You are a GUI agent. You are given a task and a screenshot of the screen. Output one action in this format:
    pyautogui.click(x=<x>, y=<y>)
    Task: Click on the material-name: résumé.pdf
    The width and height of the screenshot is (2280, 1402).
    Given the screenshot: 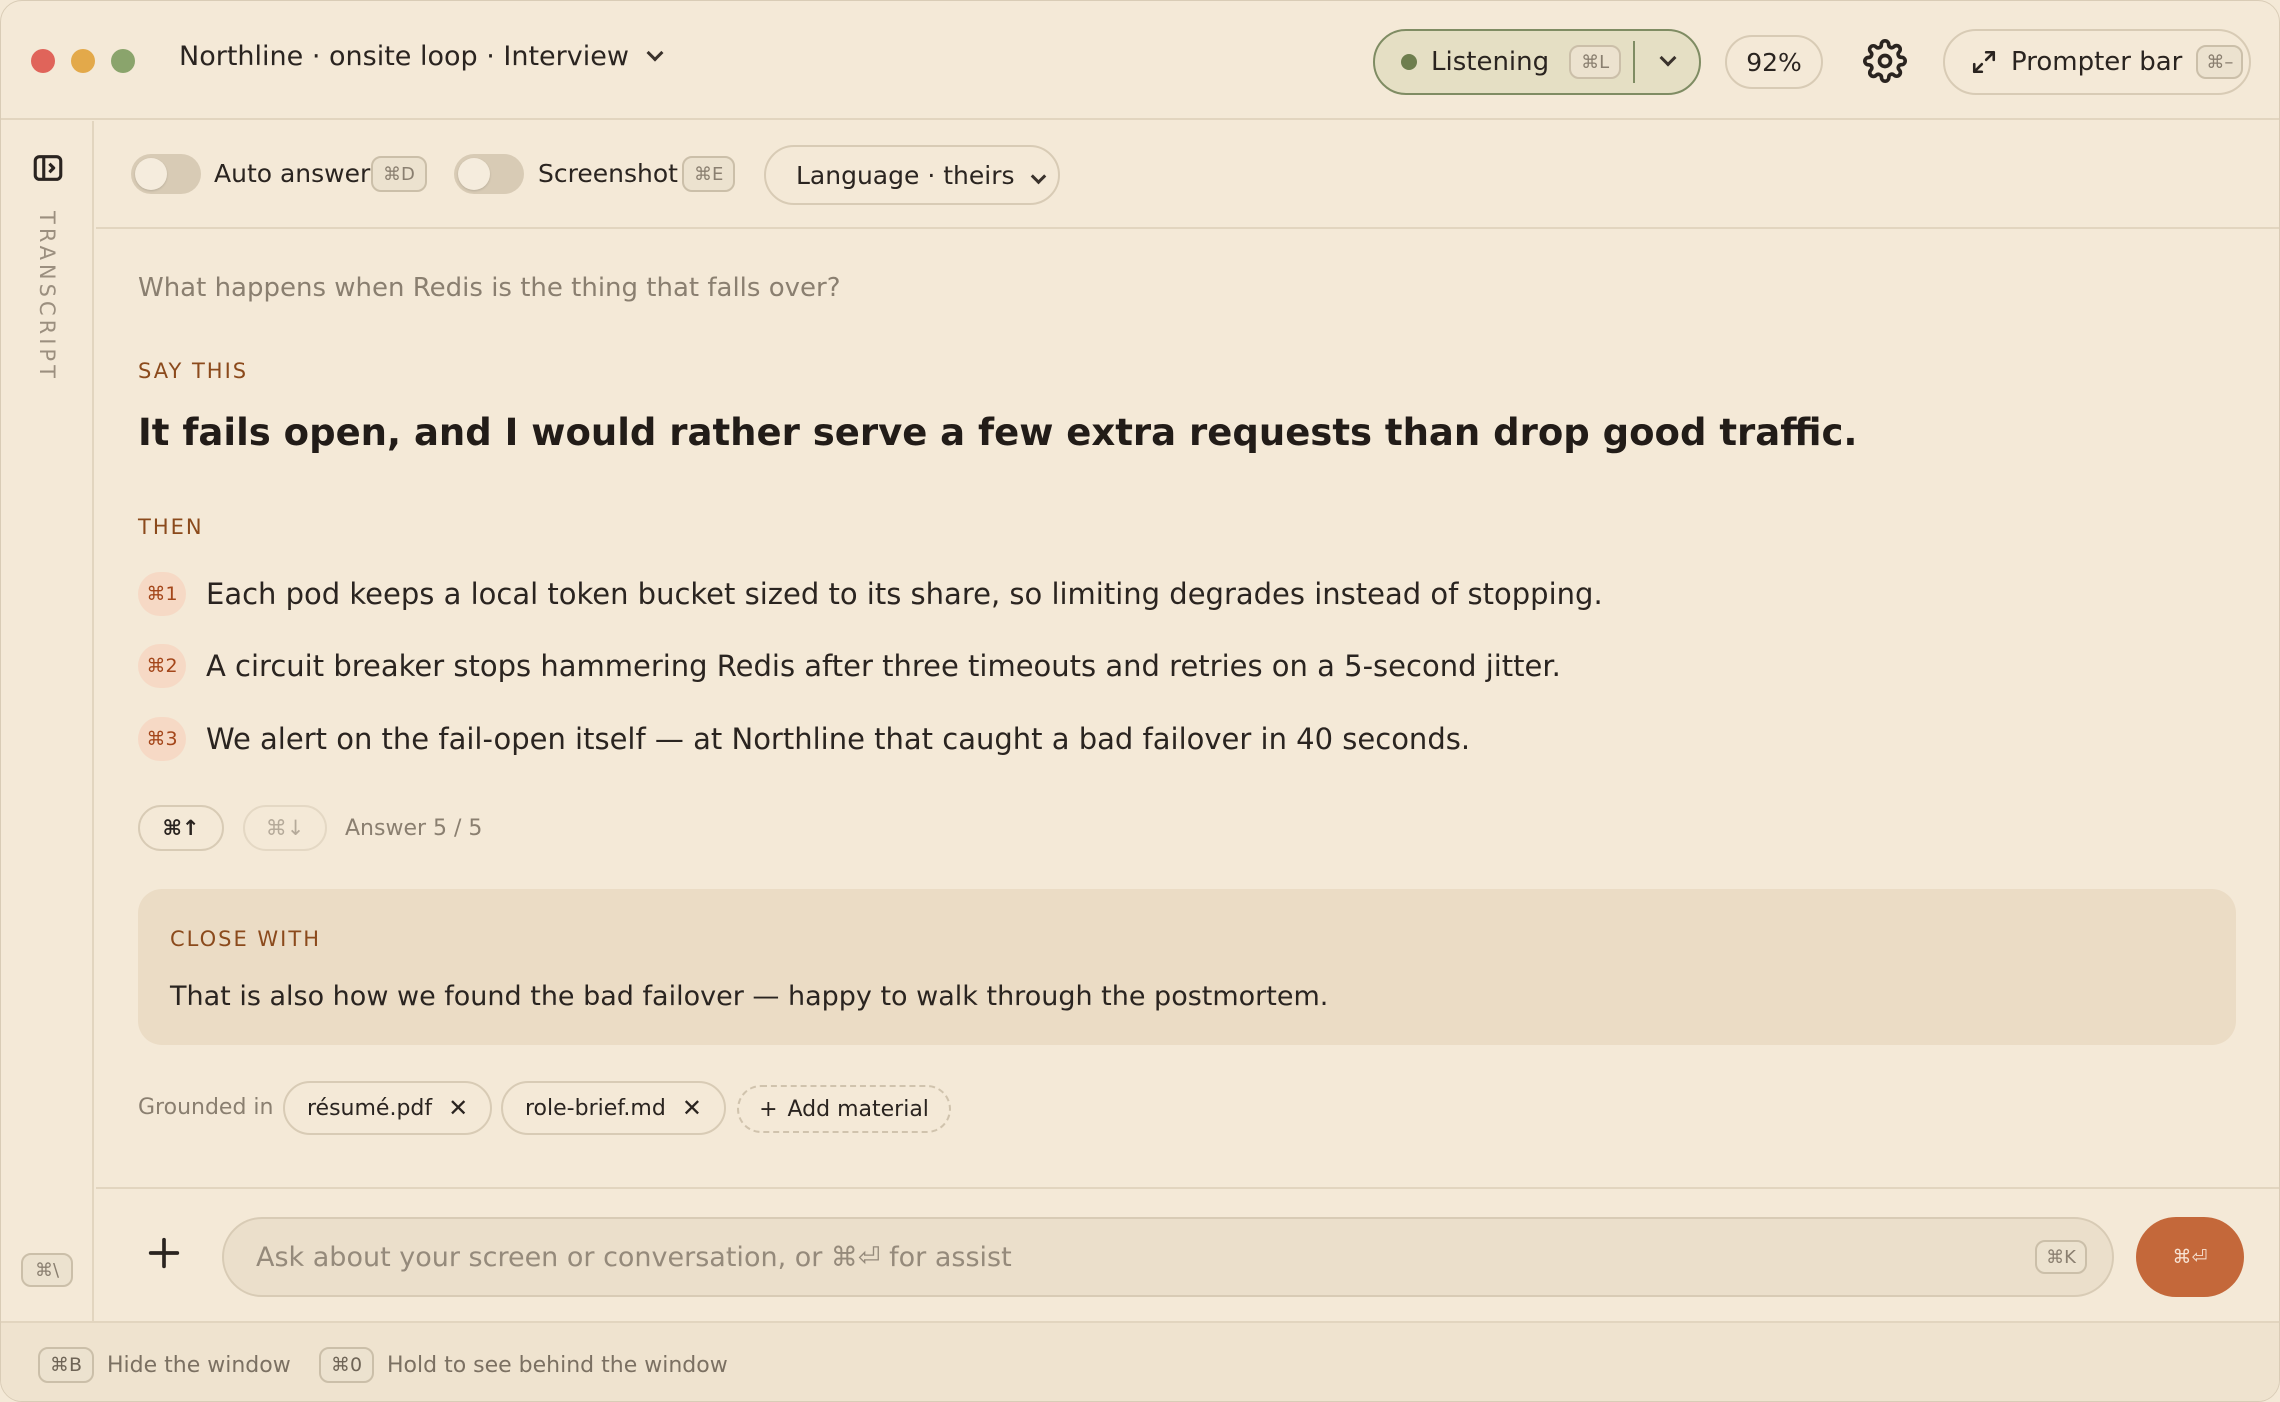 What is the action you would take?
    pyautogui.click(x=370, y=1108)
    